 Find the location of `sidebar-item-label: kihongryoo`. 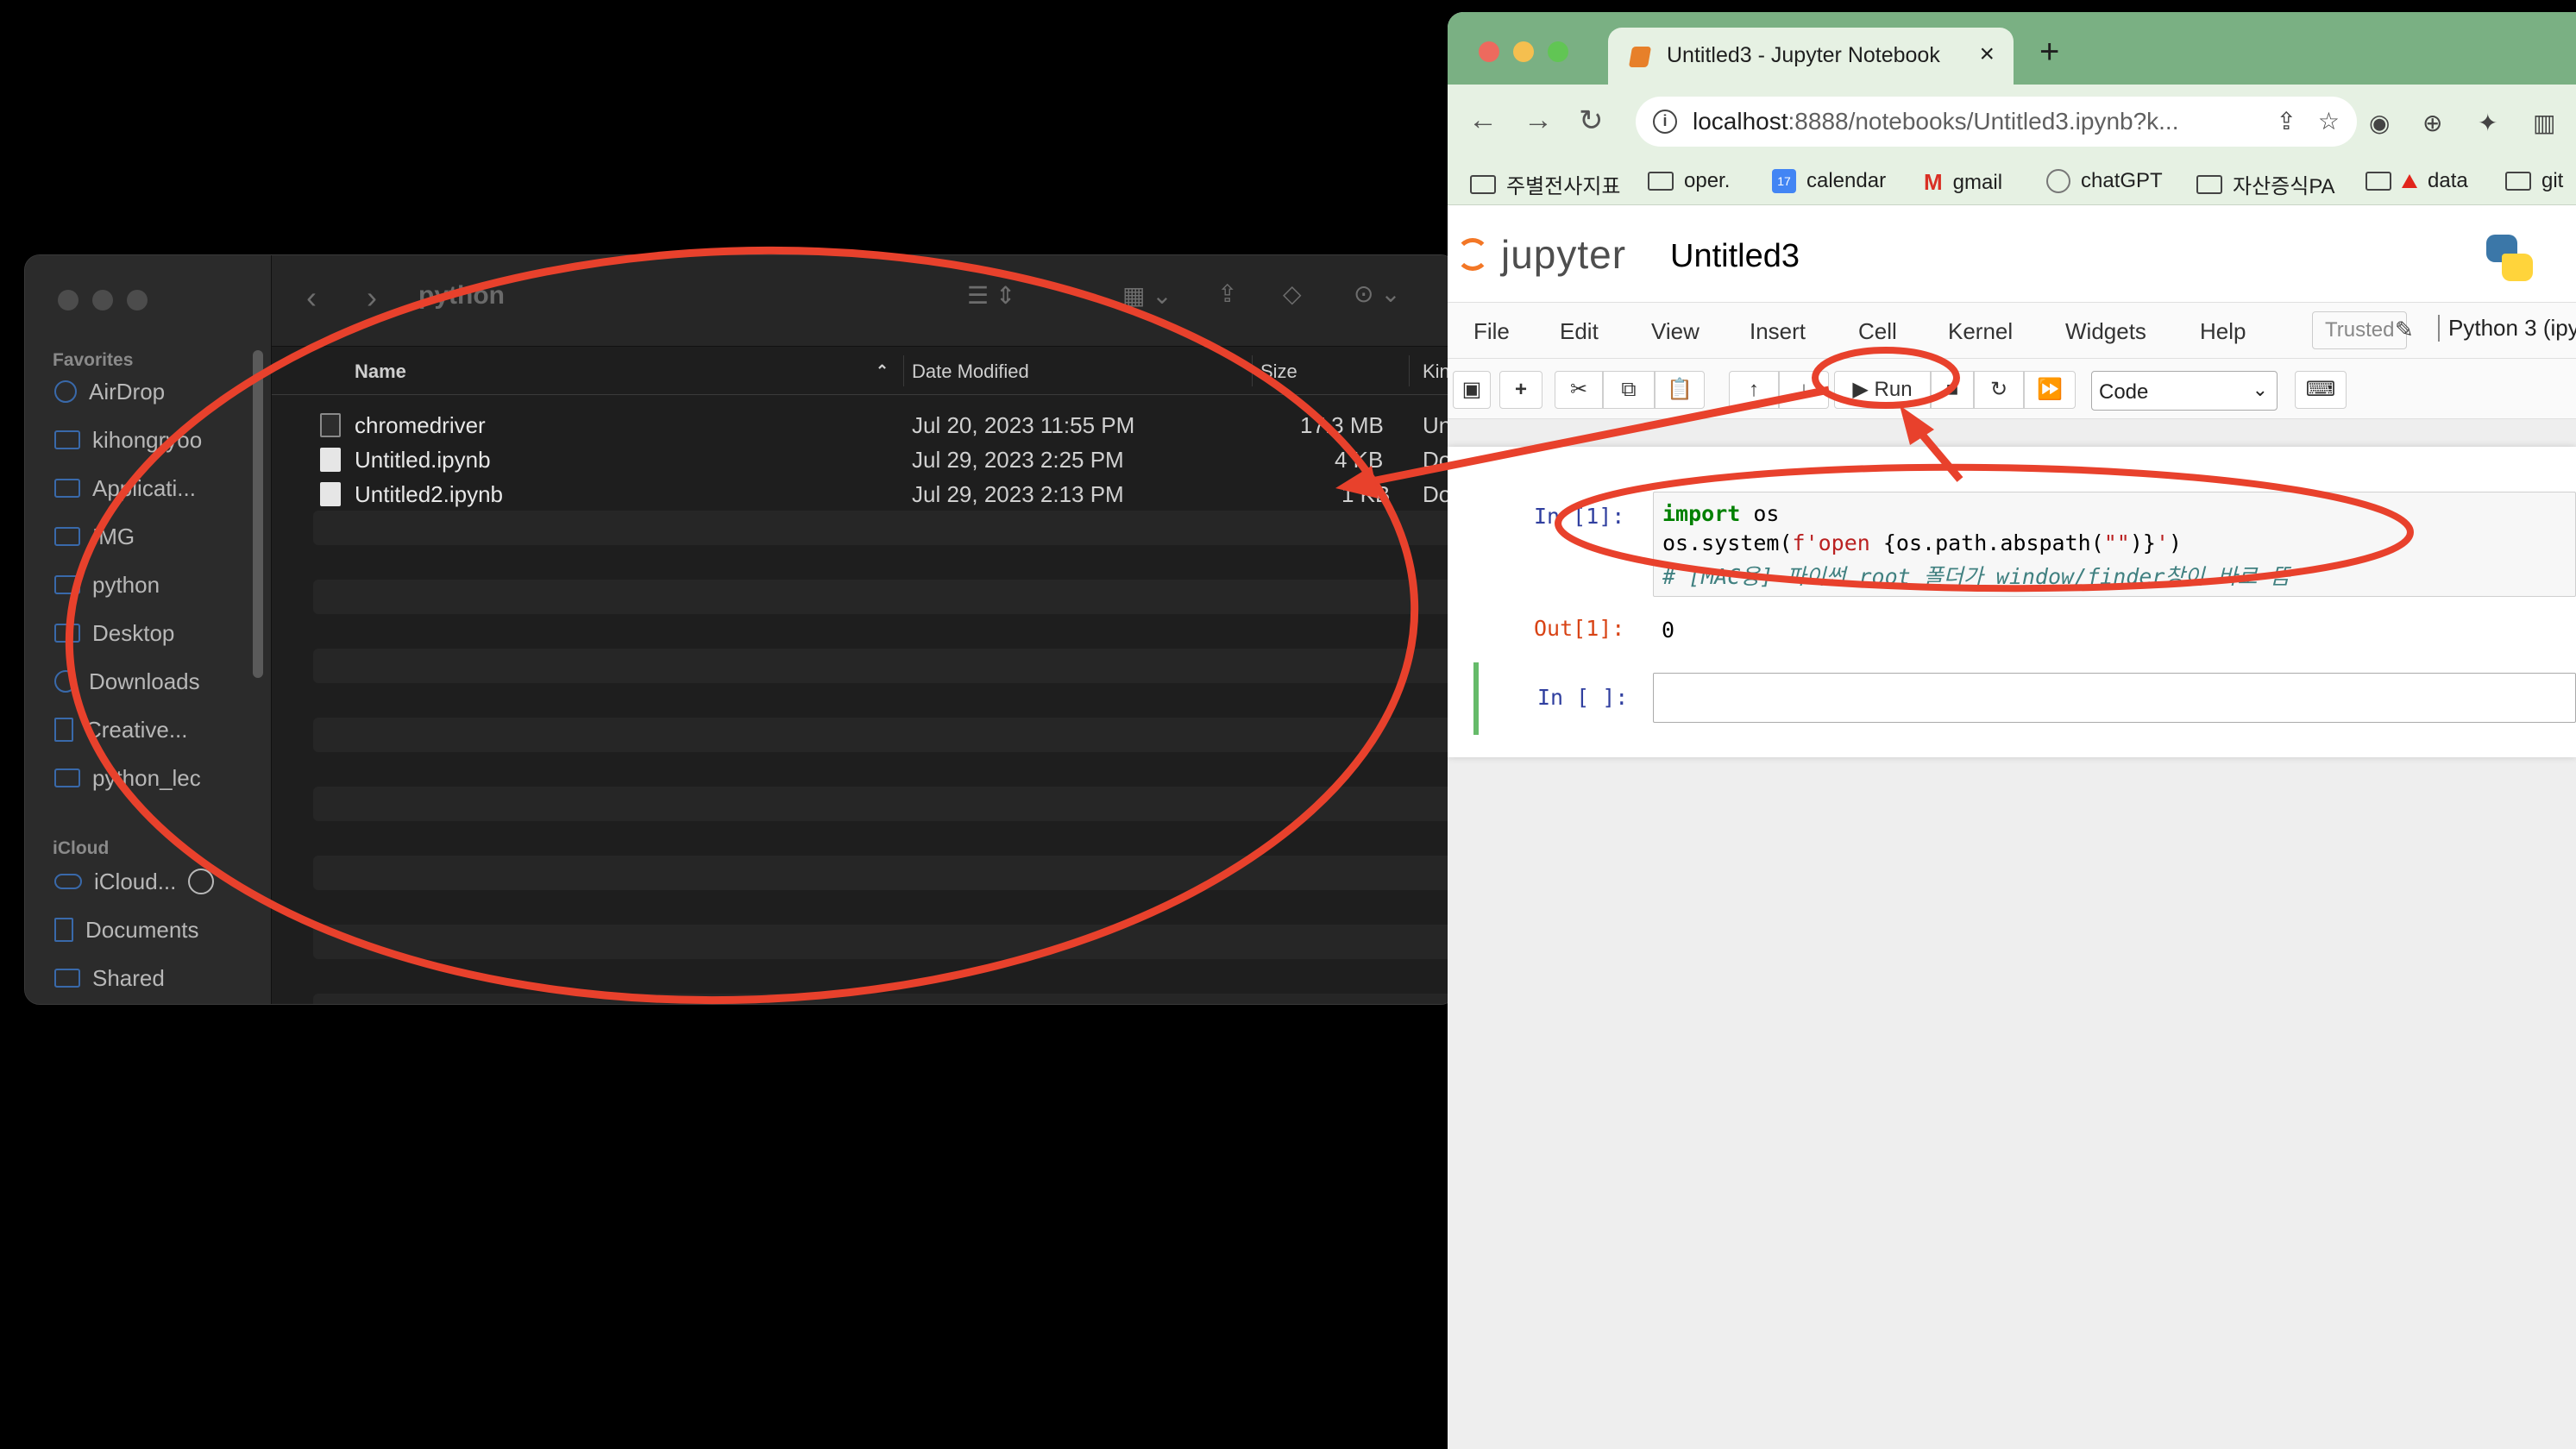

sidebar-item-label: kihongryoo is located at coordinates (147, 440).